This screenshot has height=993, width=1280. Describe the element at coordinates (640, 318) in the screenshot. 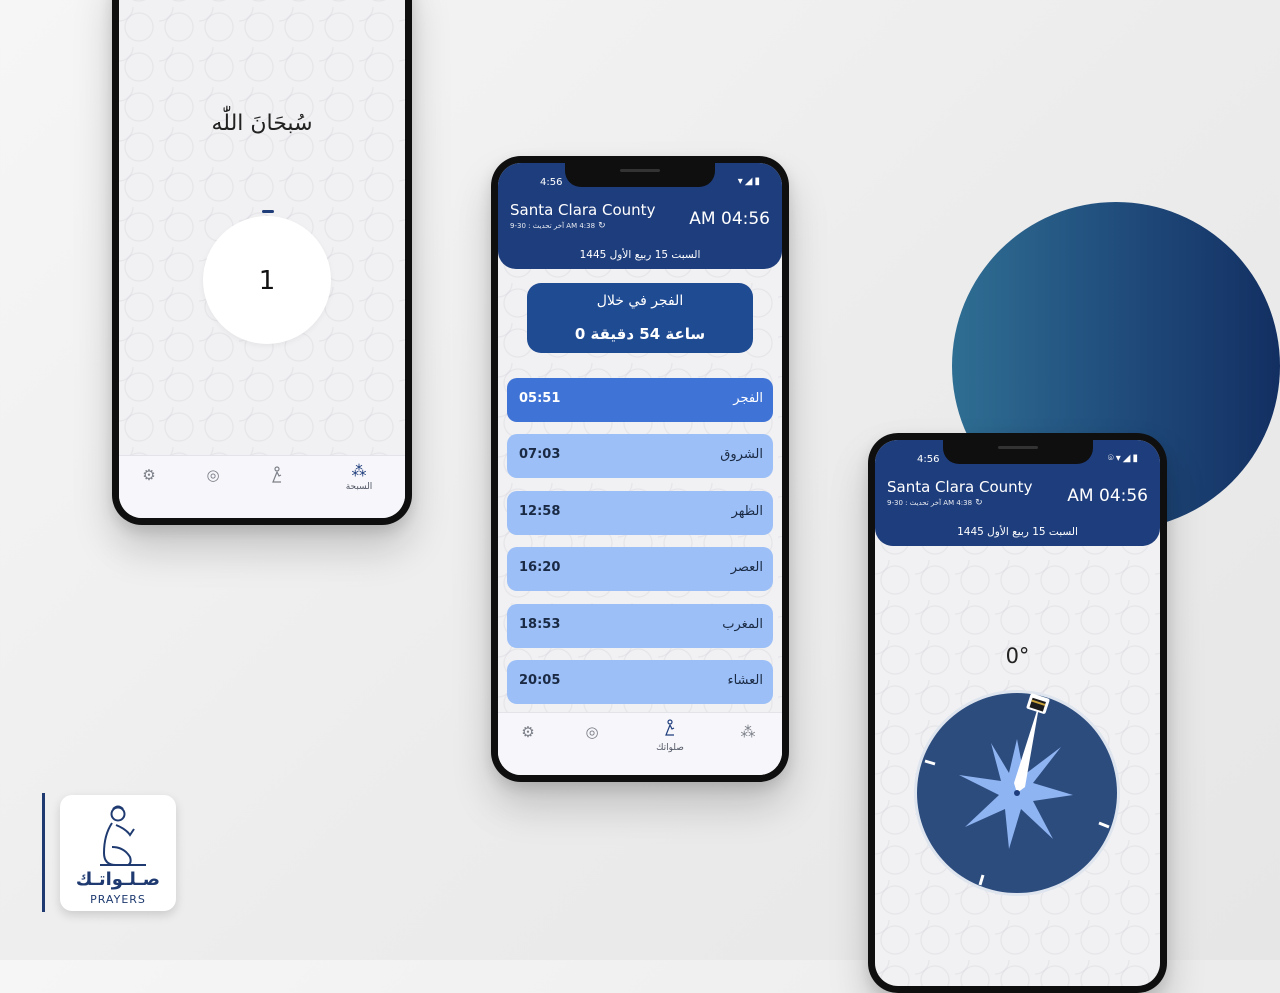

I see `next-prayer-card: الفجر في خلال 0 ساعة 54 دقيقة` at that location.